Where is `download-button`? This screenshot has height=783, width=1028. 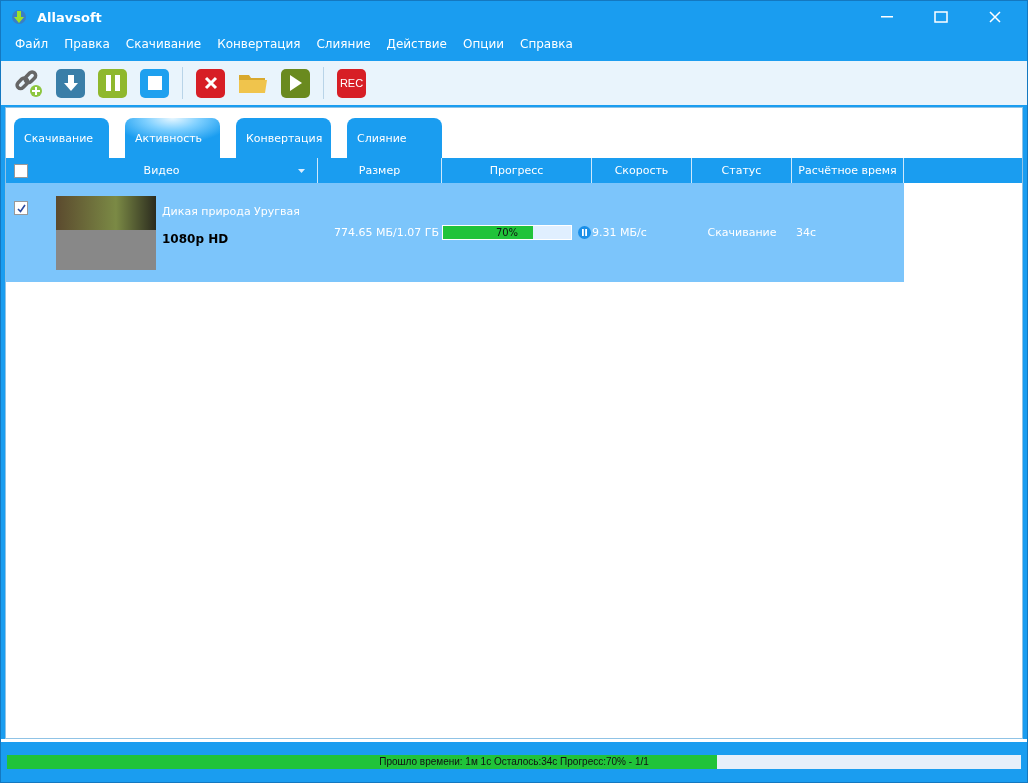 download-button is located at coordinates (70, 83).